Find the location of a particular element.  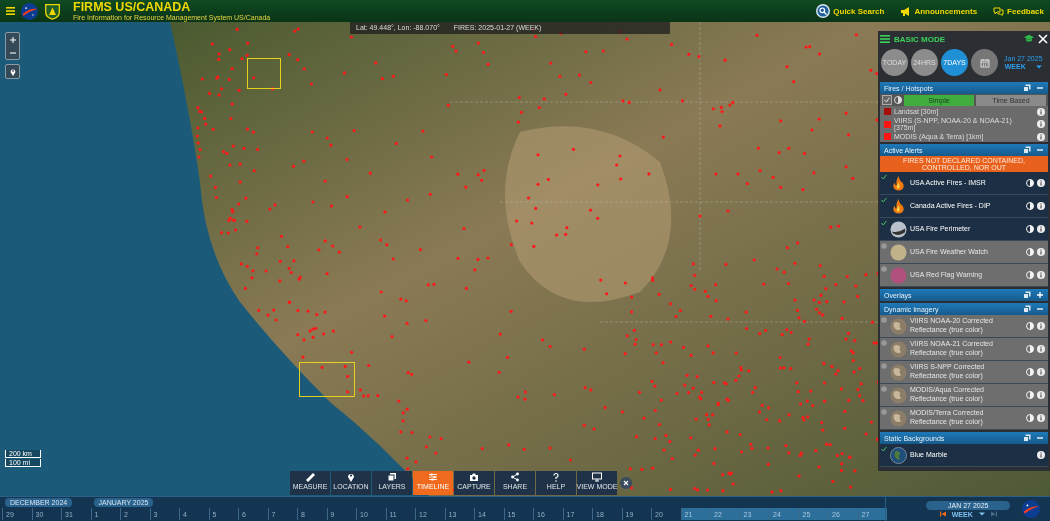

earth-icon is located at coordinates (898, 455).